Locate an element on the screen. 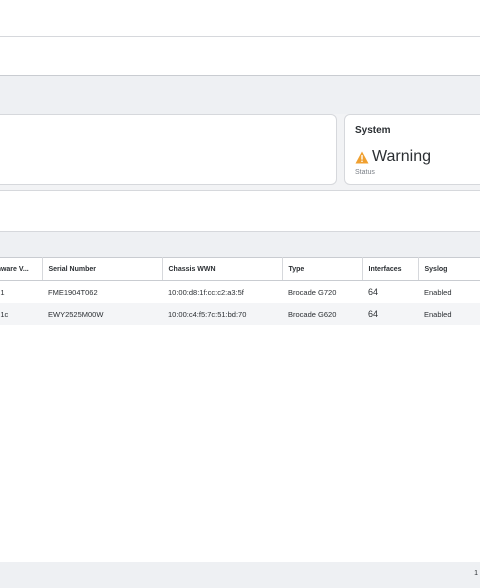 This screenshot has width=480, height=588. sub-header-bar is located at coordinates (240, 56).